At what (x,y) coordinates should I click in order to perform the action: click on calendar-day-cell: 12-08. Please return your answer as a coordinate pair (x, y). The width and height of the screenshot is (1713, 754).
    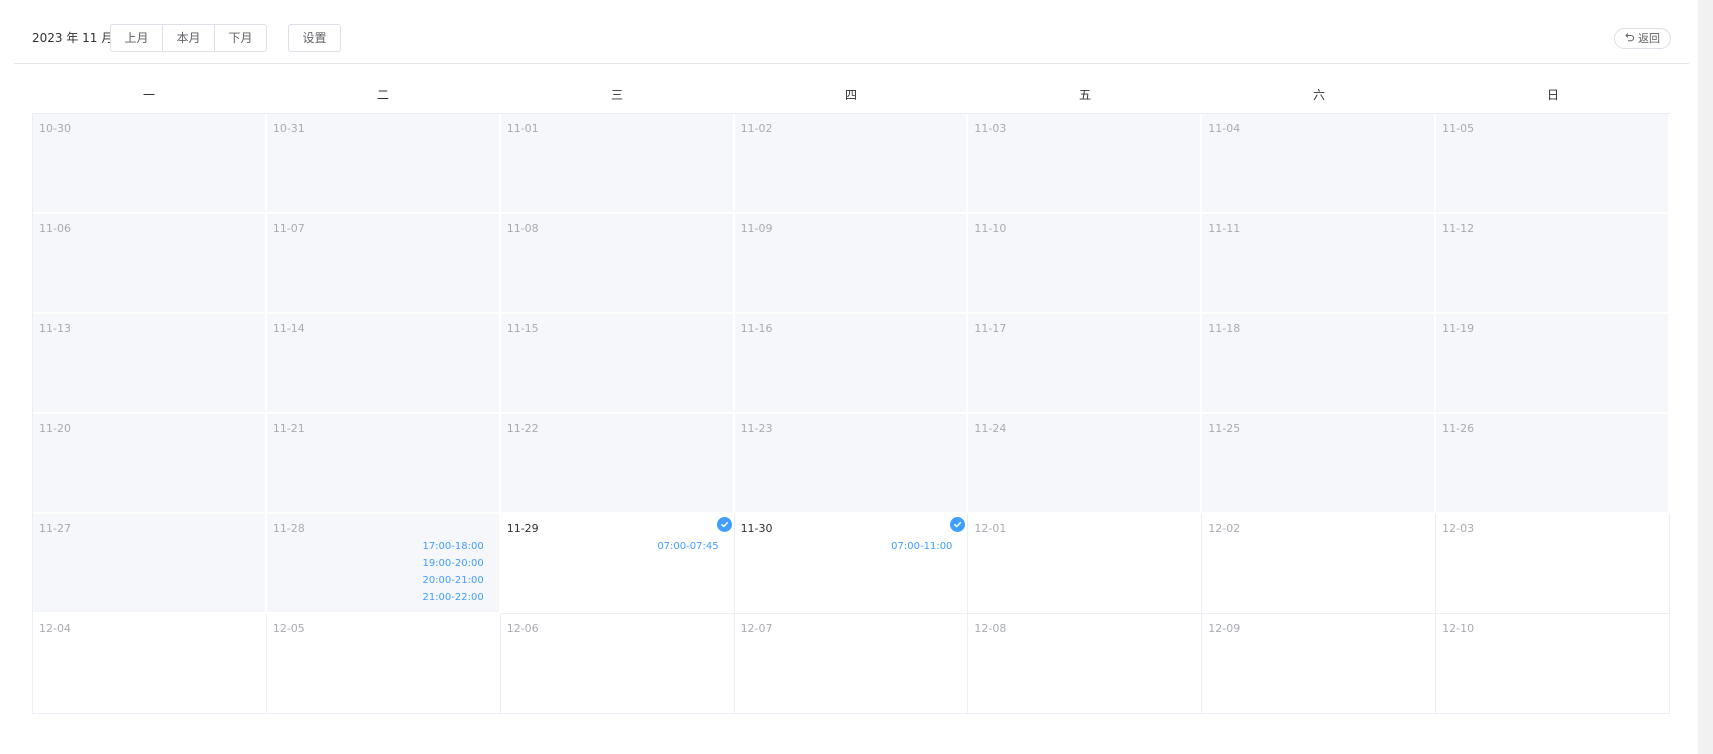
    Looking at the image, I should click on (1085, 664).